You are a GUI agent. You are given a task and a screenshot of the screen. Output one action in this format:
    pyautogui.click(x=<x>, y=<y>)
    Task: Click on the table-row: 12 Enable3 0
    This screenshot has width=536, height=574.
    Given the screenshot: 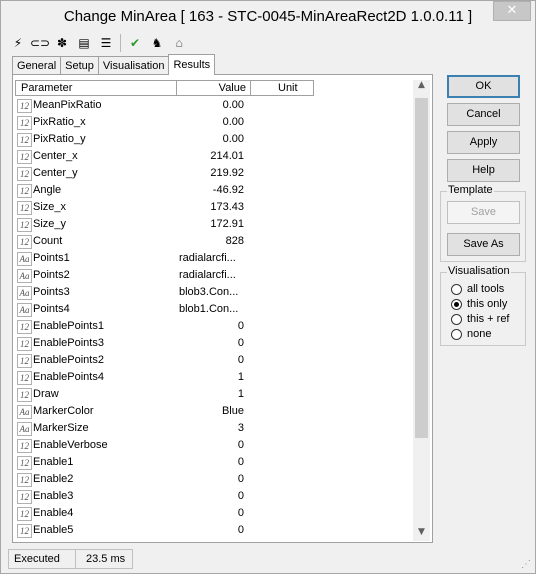 What is the action you would take?
    pyautogui.click(x=214, y=496)
    